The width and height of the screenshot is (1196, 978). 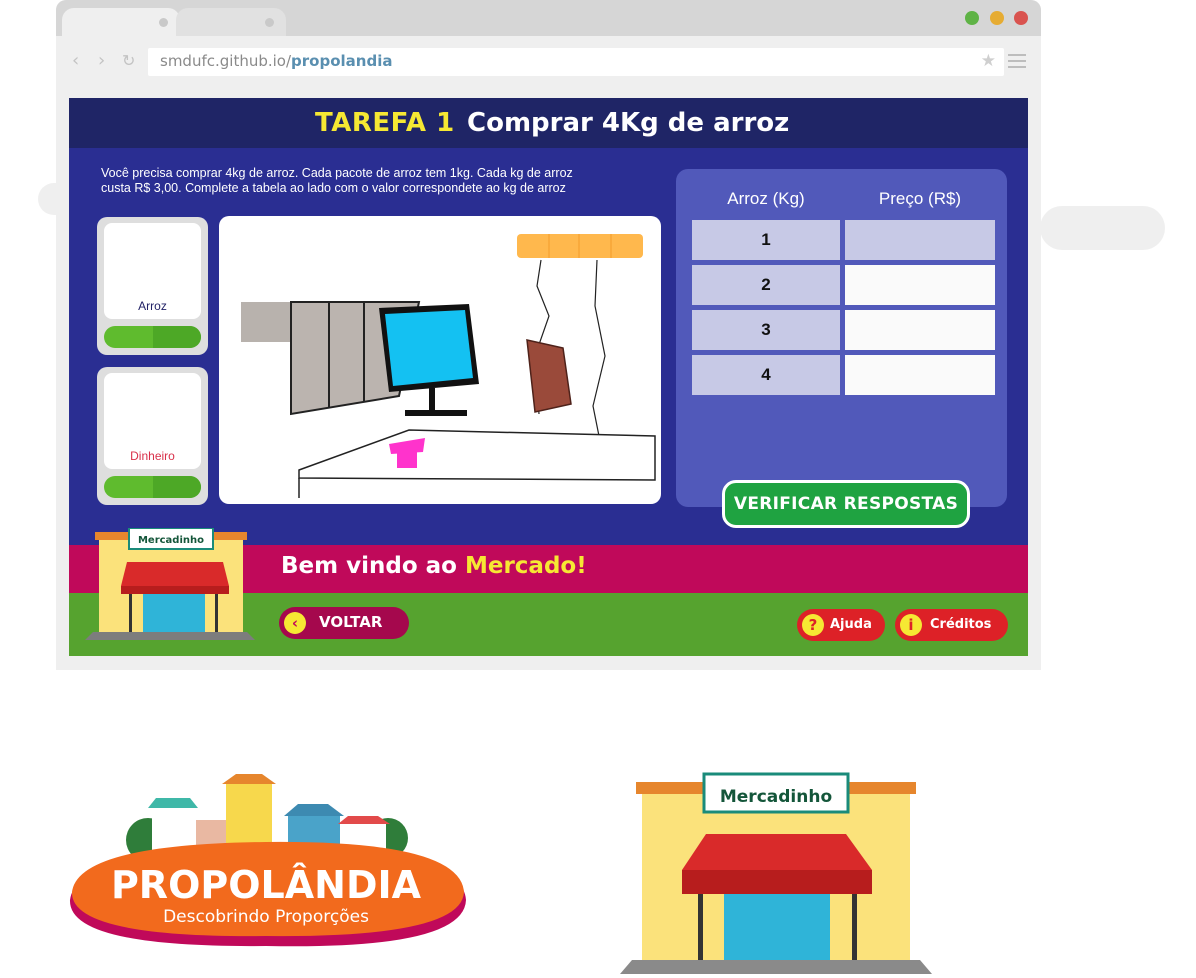 I want to click on reload-icon: ↻, so click(x=128, y=60).